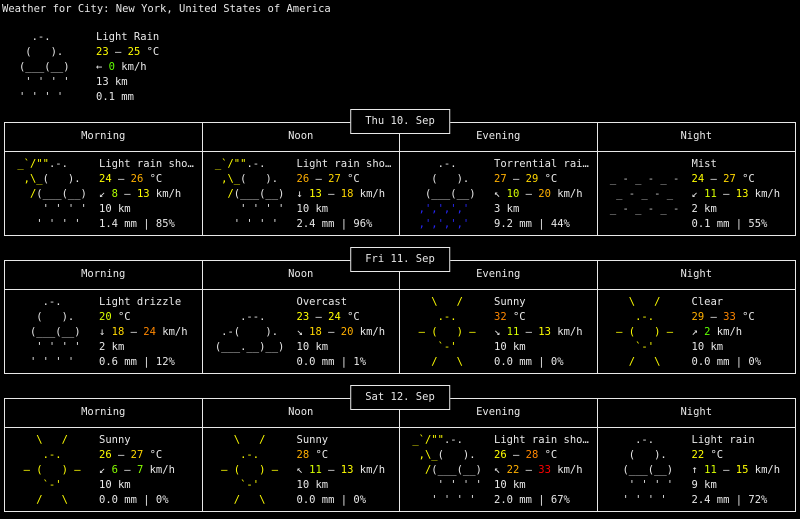 The height and width of the screenshot is (519, 800). I want to click on visibility-line: 13 km, so click(112, 82).